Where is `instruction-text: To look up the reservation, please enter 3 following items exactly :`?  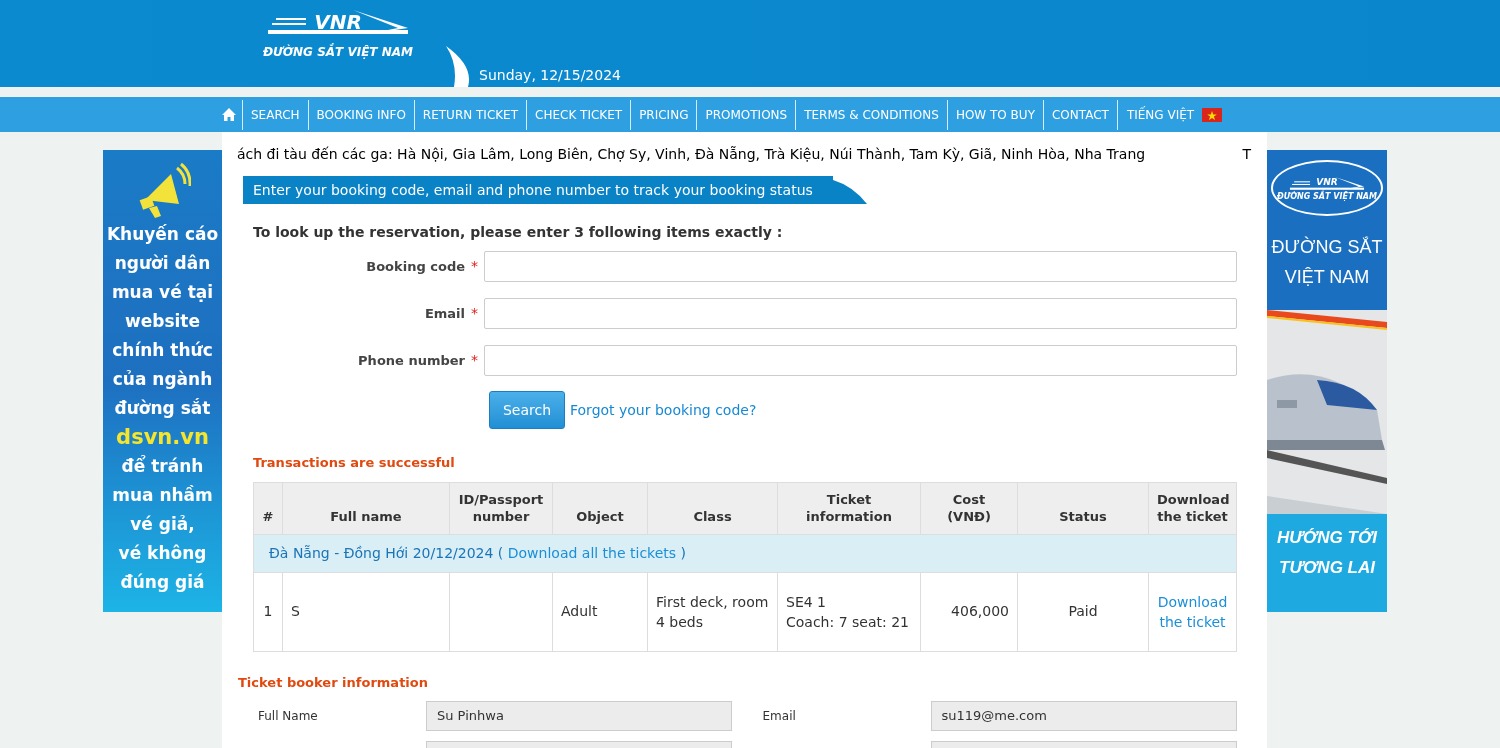 instruction-text: To look up the reservation, please enter 3 following items exactly : is located at coordinates (518, 232).